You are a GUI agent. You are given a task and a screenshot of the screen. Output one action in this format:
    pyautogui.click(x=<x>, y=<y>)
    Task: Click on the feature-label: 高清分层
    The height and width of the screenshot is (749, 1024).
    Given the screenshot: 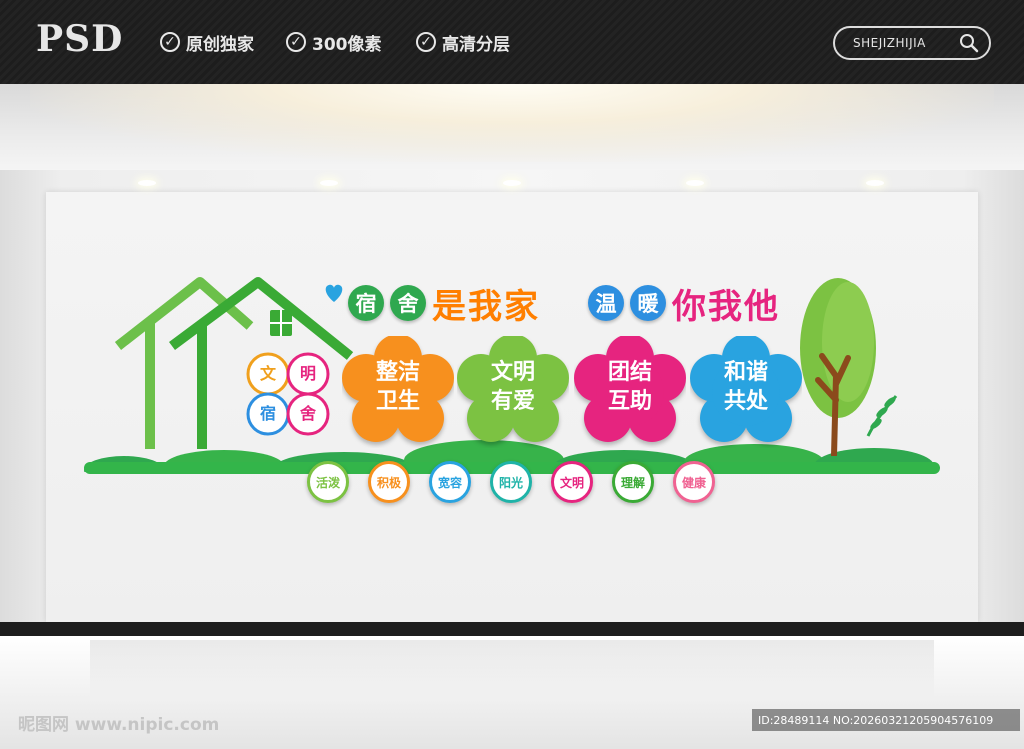 What is the action you would take?
    pyautogui.click(x=476, y=44)
    